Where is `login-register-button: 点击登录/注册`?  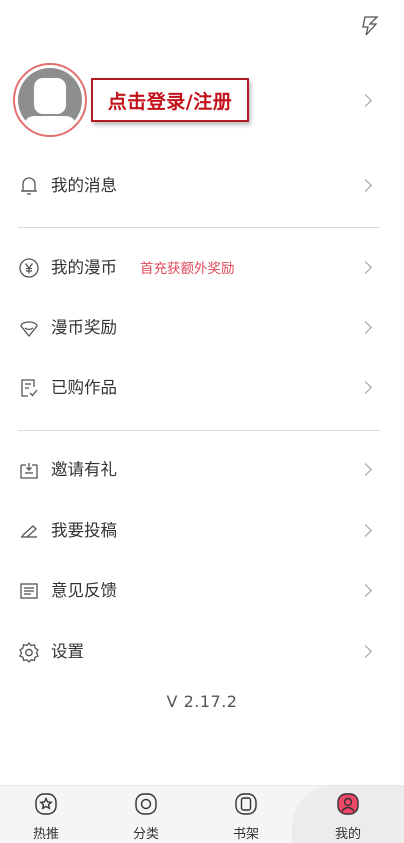
login-register-button: 点击登录/注册 is located at coordinates (170, 100).